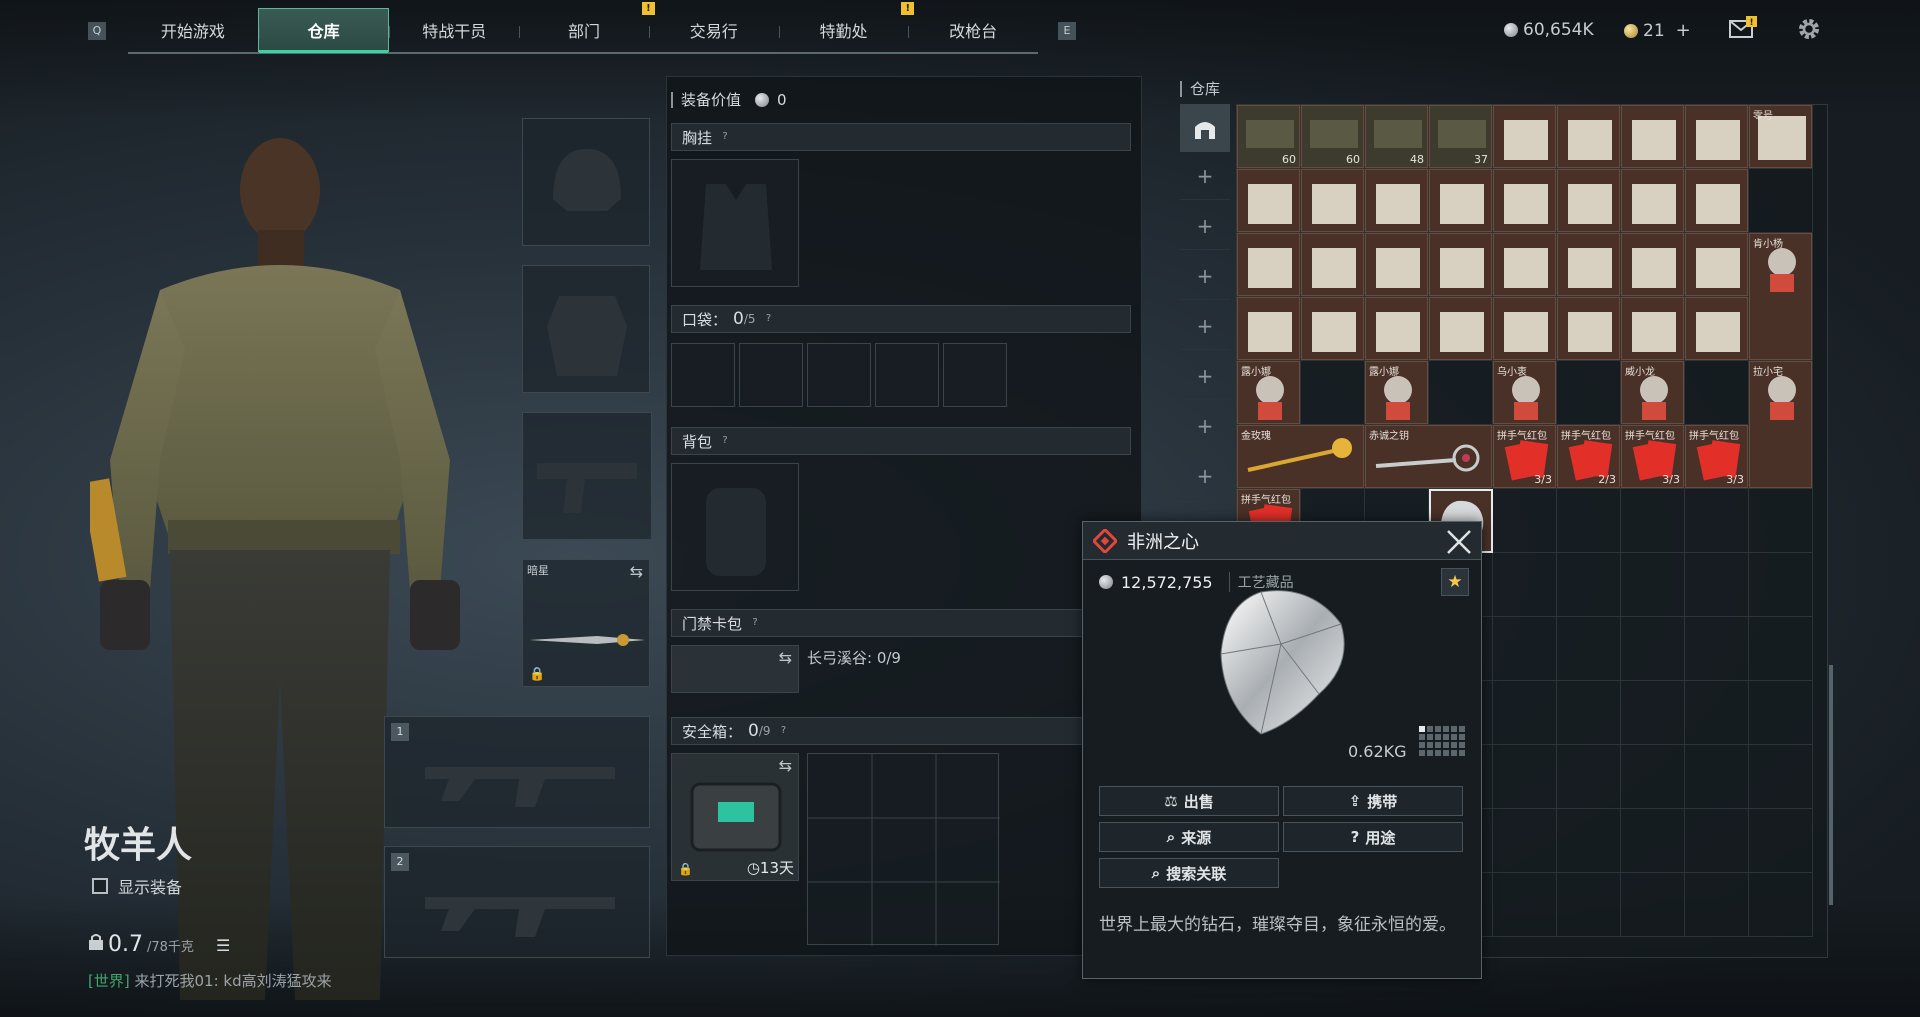 The width and height of the screenshot is (1920, 1017). Describe the element at coordinates (1460, 136) in the screenshot. I see `stash-item: 37` at that location.